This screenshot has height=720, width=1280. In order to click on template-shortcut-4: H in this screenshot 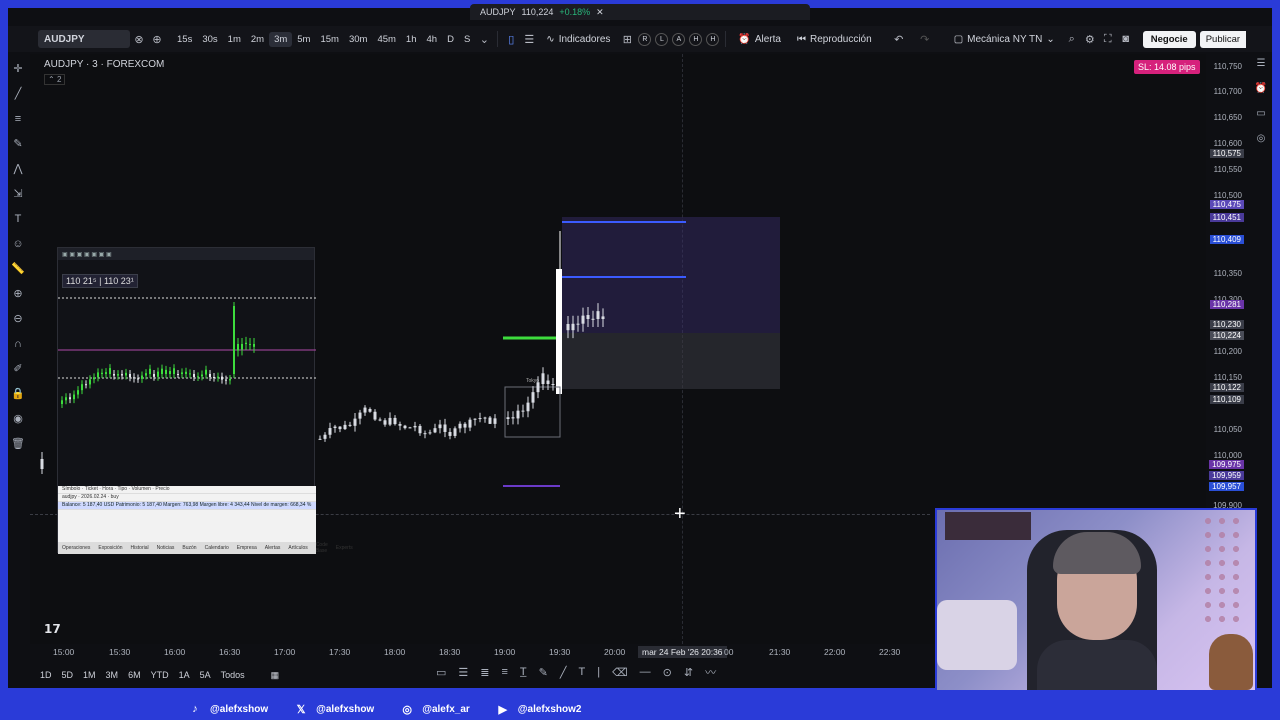, I will do `click(713, 39)`.